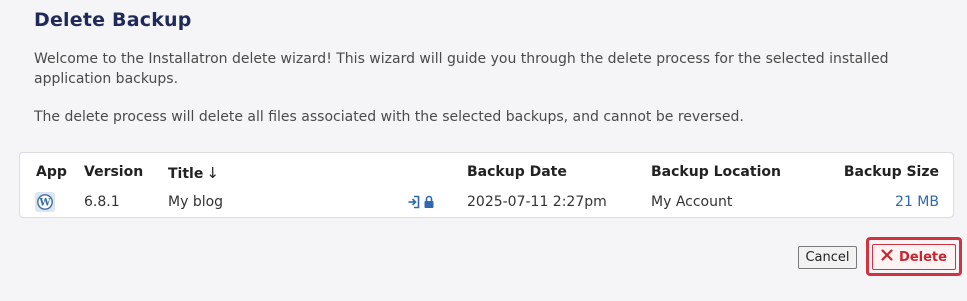  I want to click on x-icon, so click(887, 257).